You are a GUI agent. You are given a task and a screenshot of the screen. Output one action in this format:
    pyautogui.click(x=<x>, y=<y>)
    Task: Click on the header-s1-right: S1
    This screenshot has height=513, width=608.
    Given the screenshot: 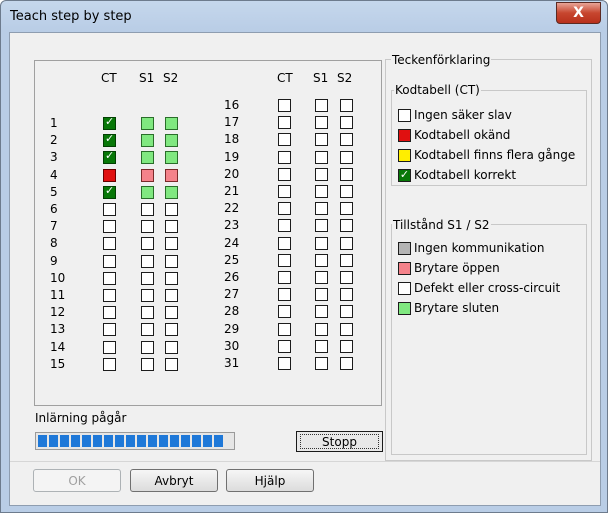 What is the action you would take?
    pyautogui.click(x=321, y=78)
    